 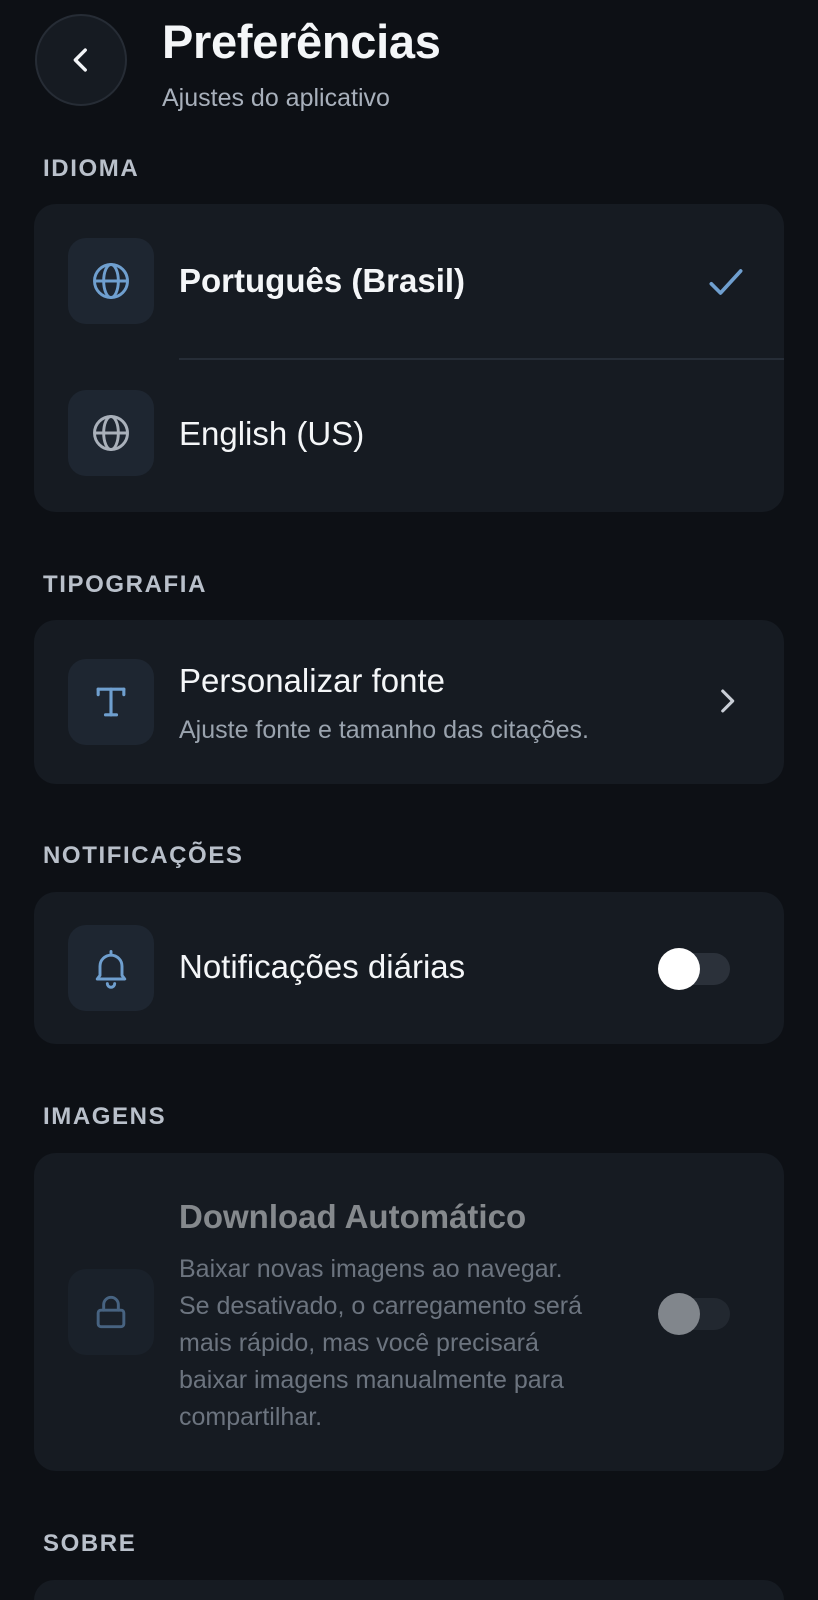 I want to click on language-option-label: English (US), so click(x=272, y=433).